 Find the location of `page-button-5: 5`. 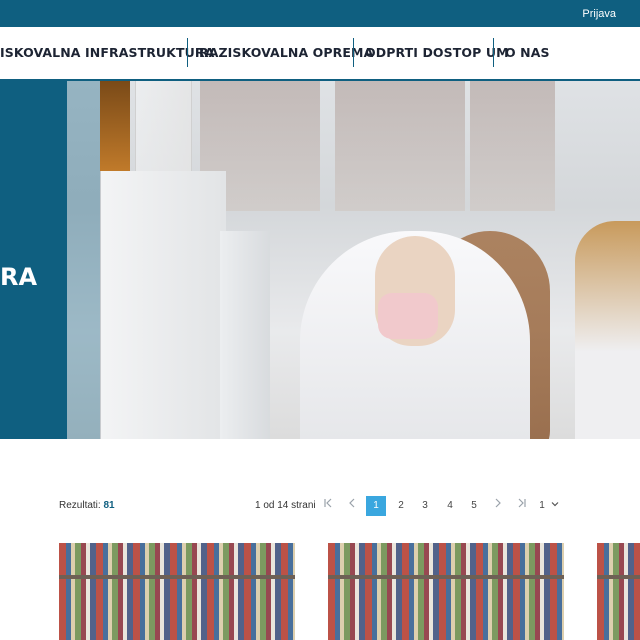

page-button-5: 5 is located at coordinates (474, 506).